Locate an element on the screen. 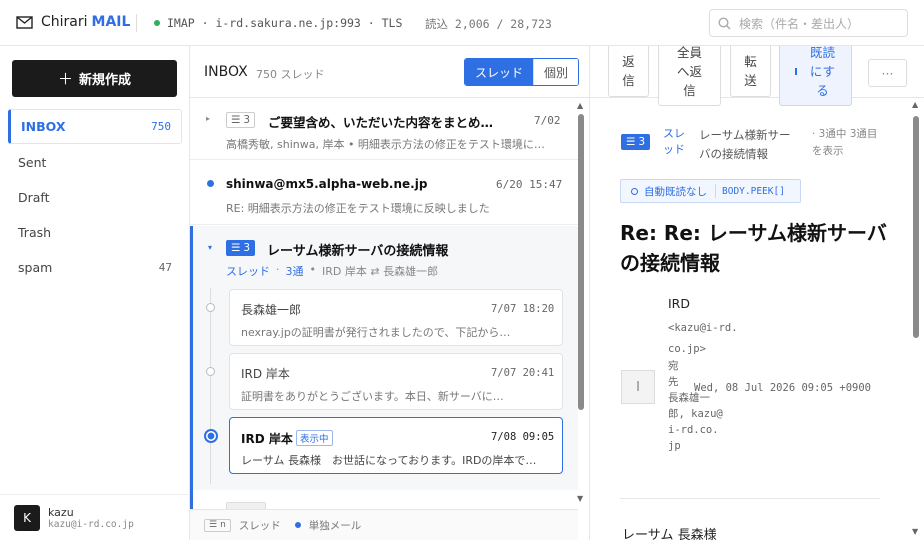 This screenshot has height=540, width=924. auto-read-status: 自動既読なし BODY.PEEK[] is located at coordinates (710, 191).